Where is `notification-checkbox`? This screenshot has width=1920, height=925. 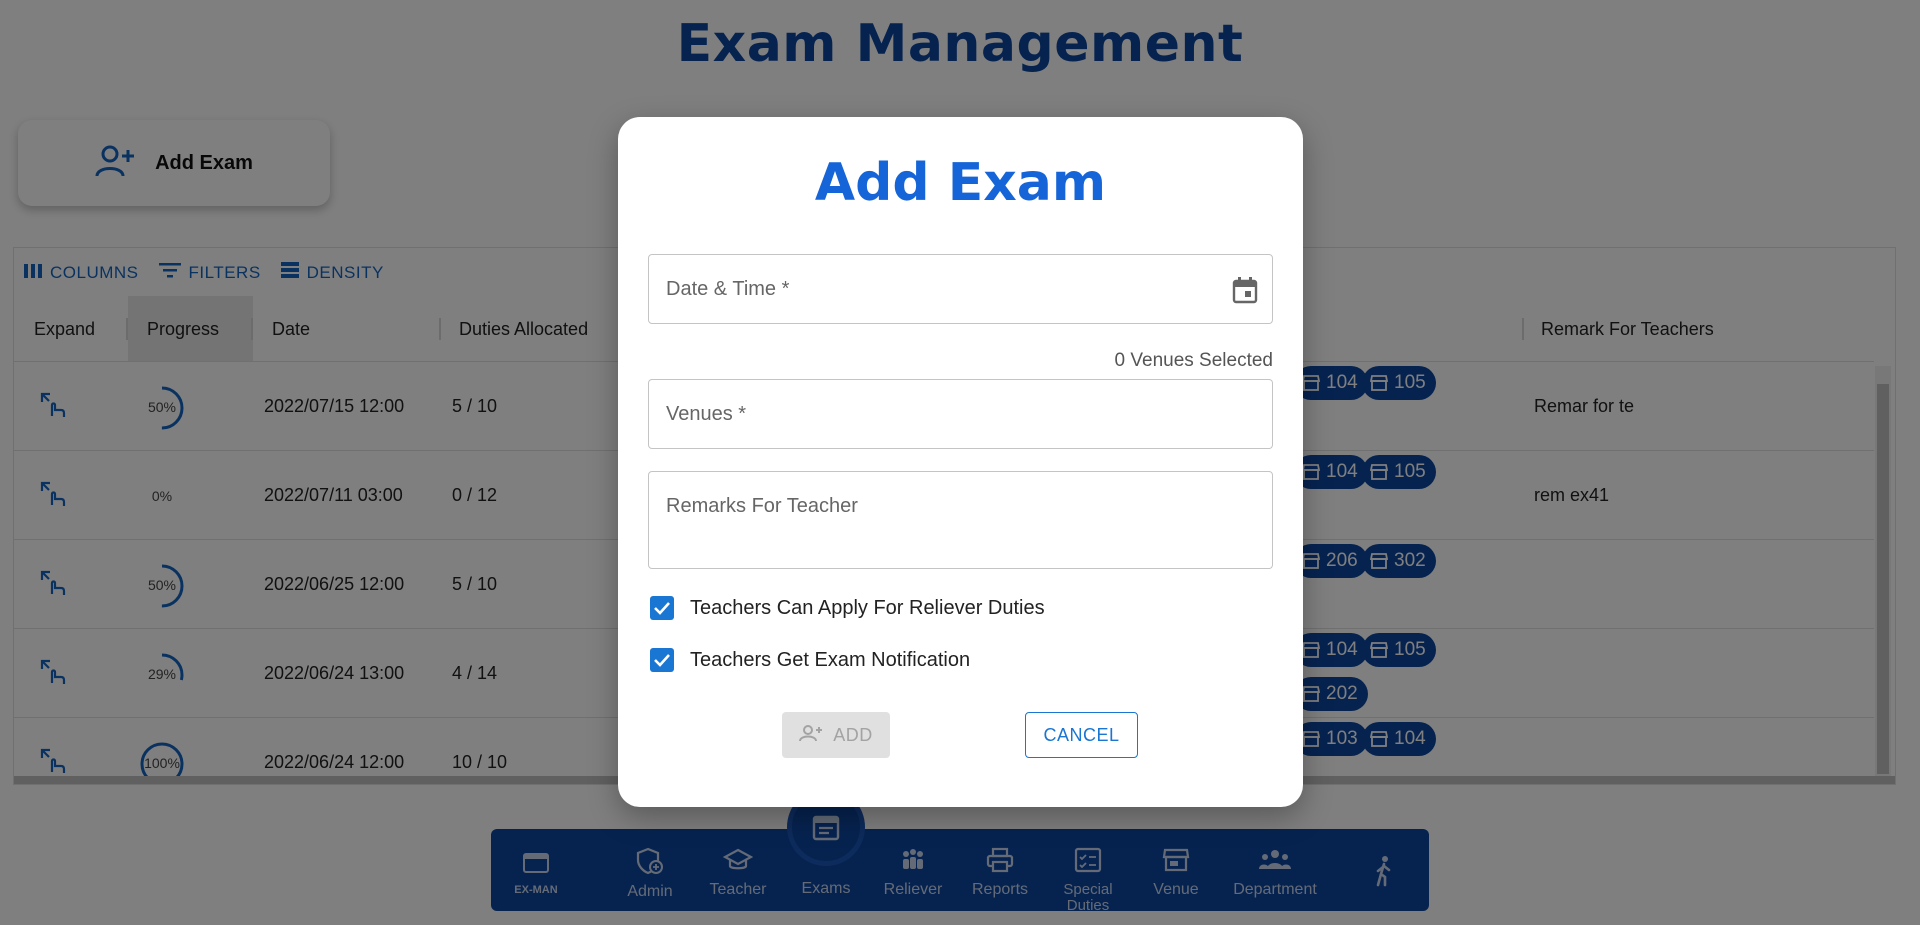 notification-checkbox is located at coordinates (662, 660).